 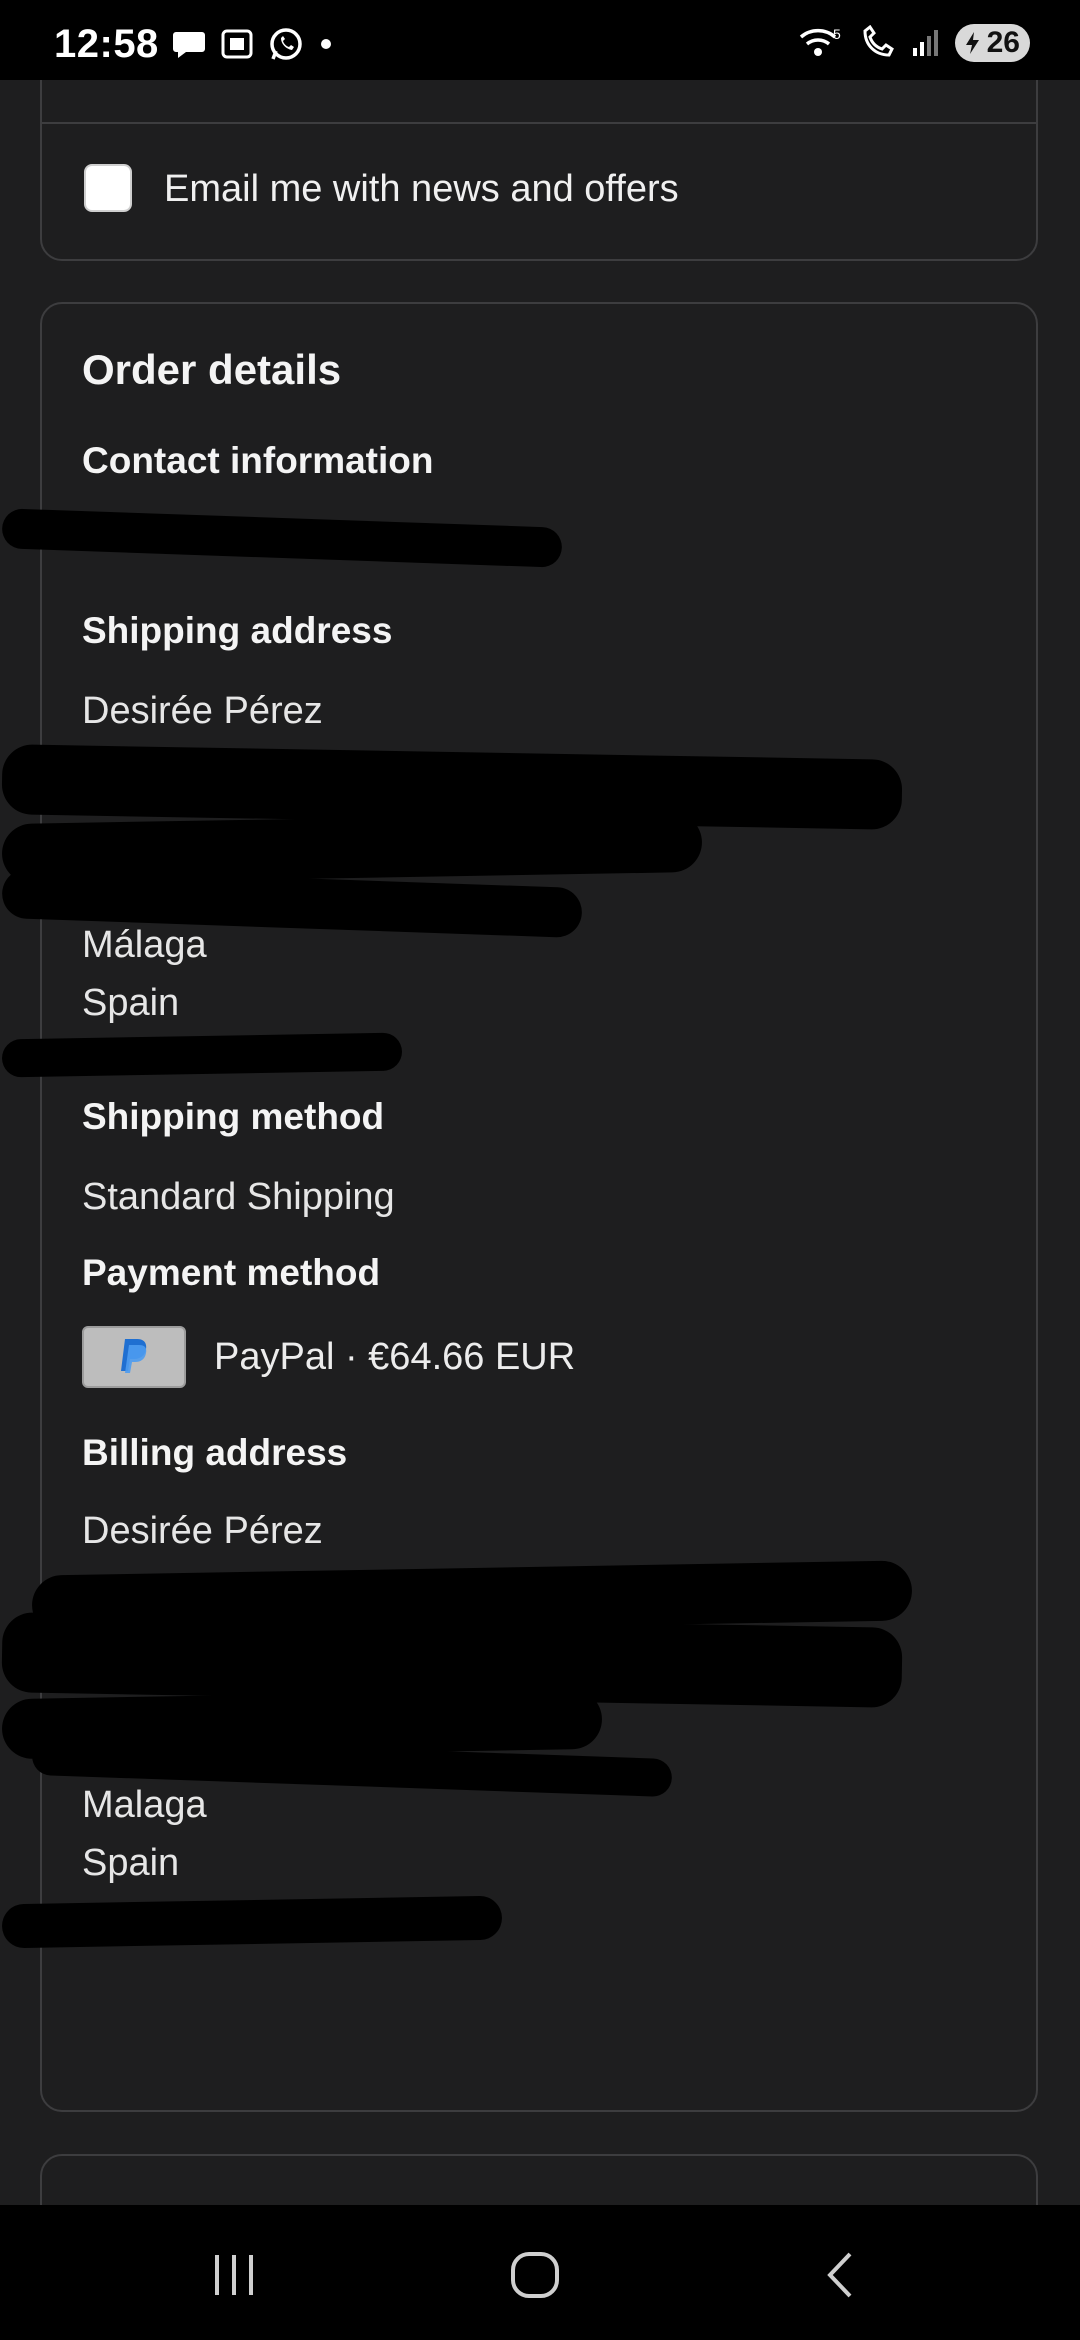 I want to click on status-left-icons, so click(x=253, y=44).